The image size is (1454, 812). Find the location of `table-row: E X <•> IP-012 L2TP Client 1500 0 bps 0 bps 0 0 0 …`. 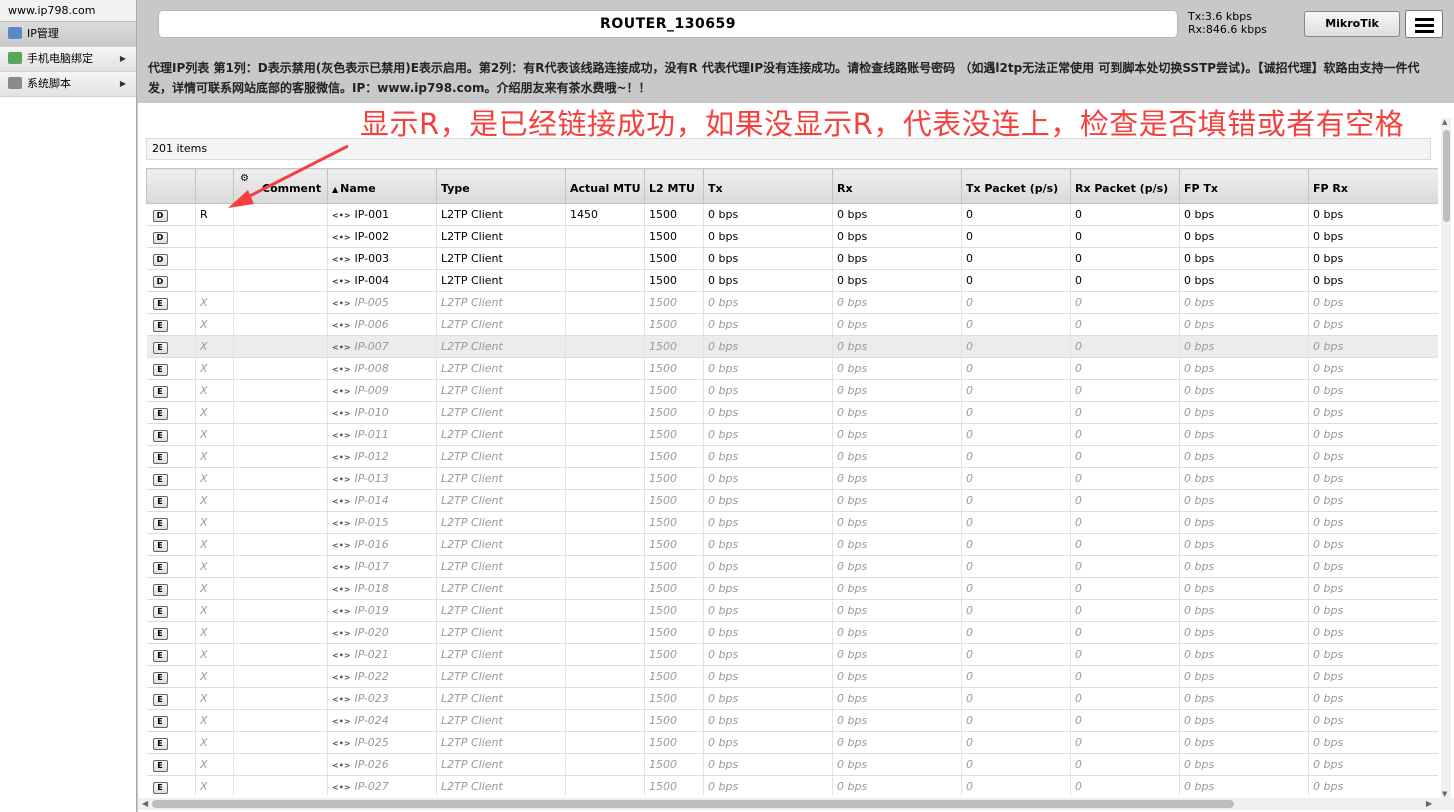

table-row: E X <•> IP-012 L2TP Client 1500 0 bps 0 bps 0 0 0 … is located at coordinates (792, 456).